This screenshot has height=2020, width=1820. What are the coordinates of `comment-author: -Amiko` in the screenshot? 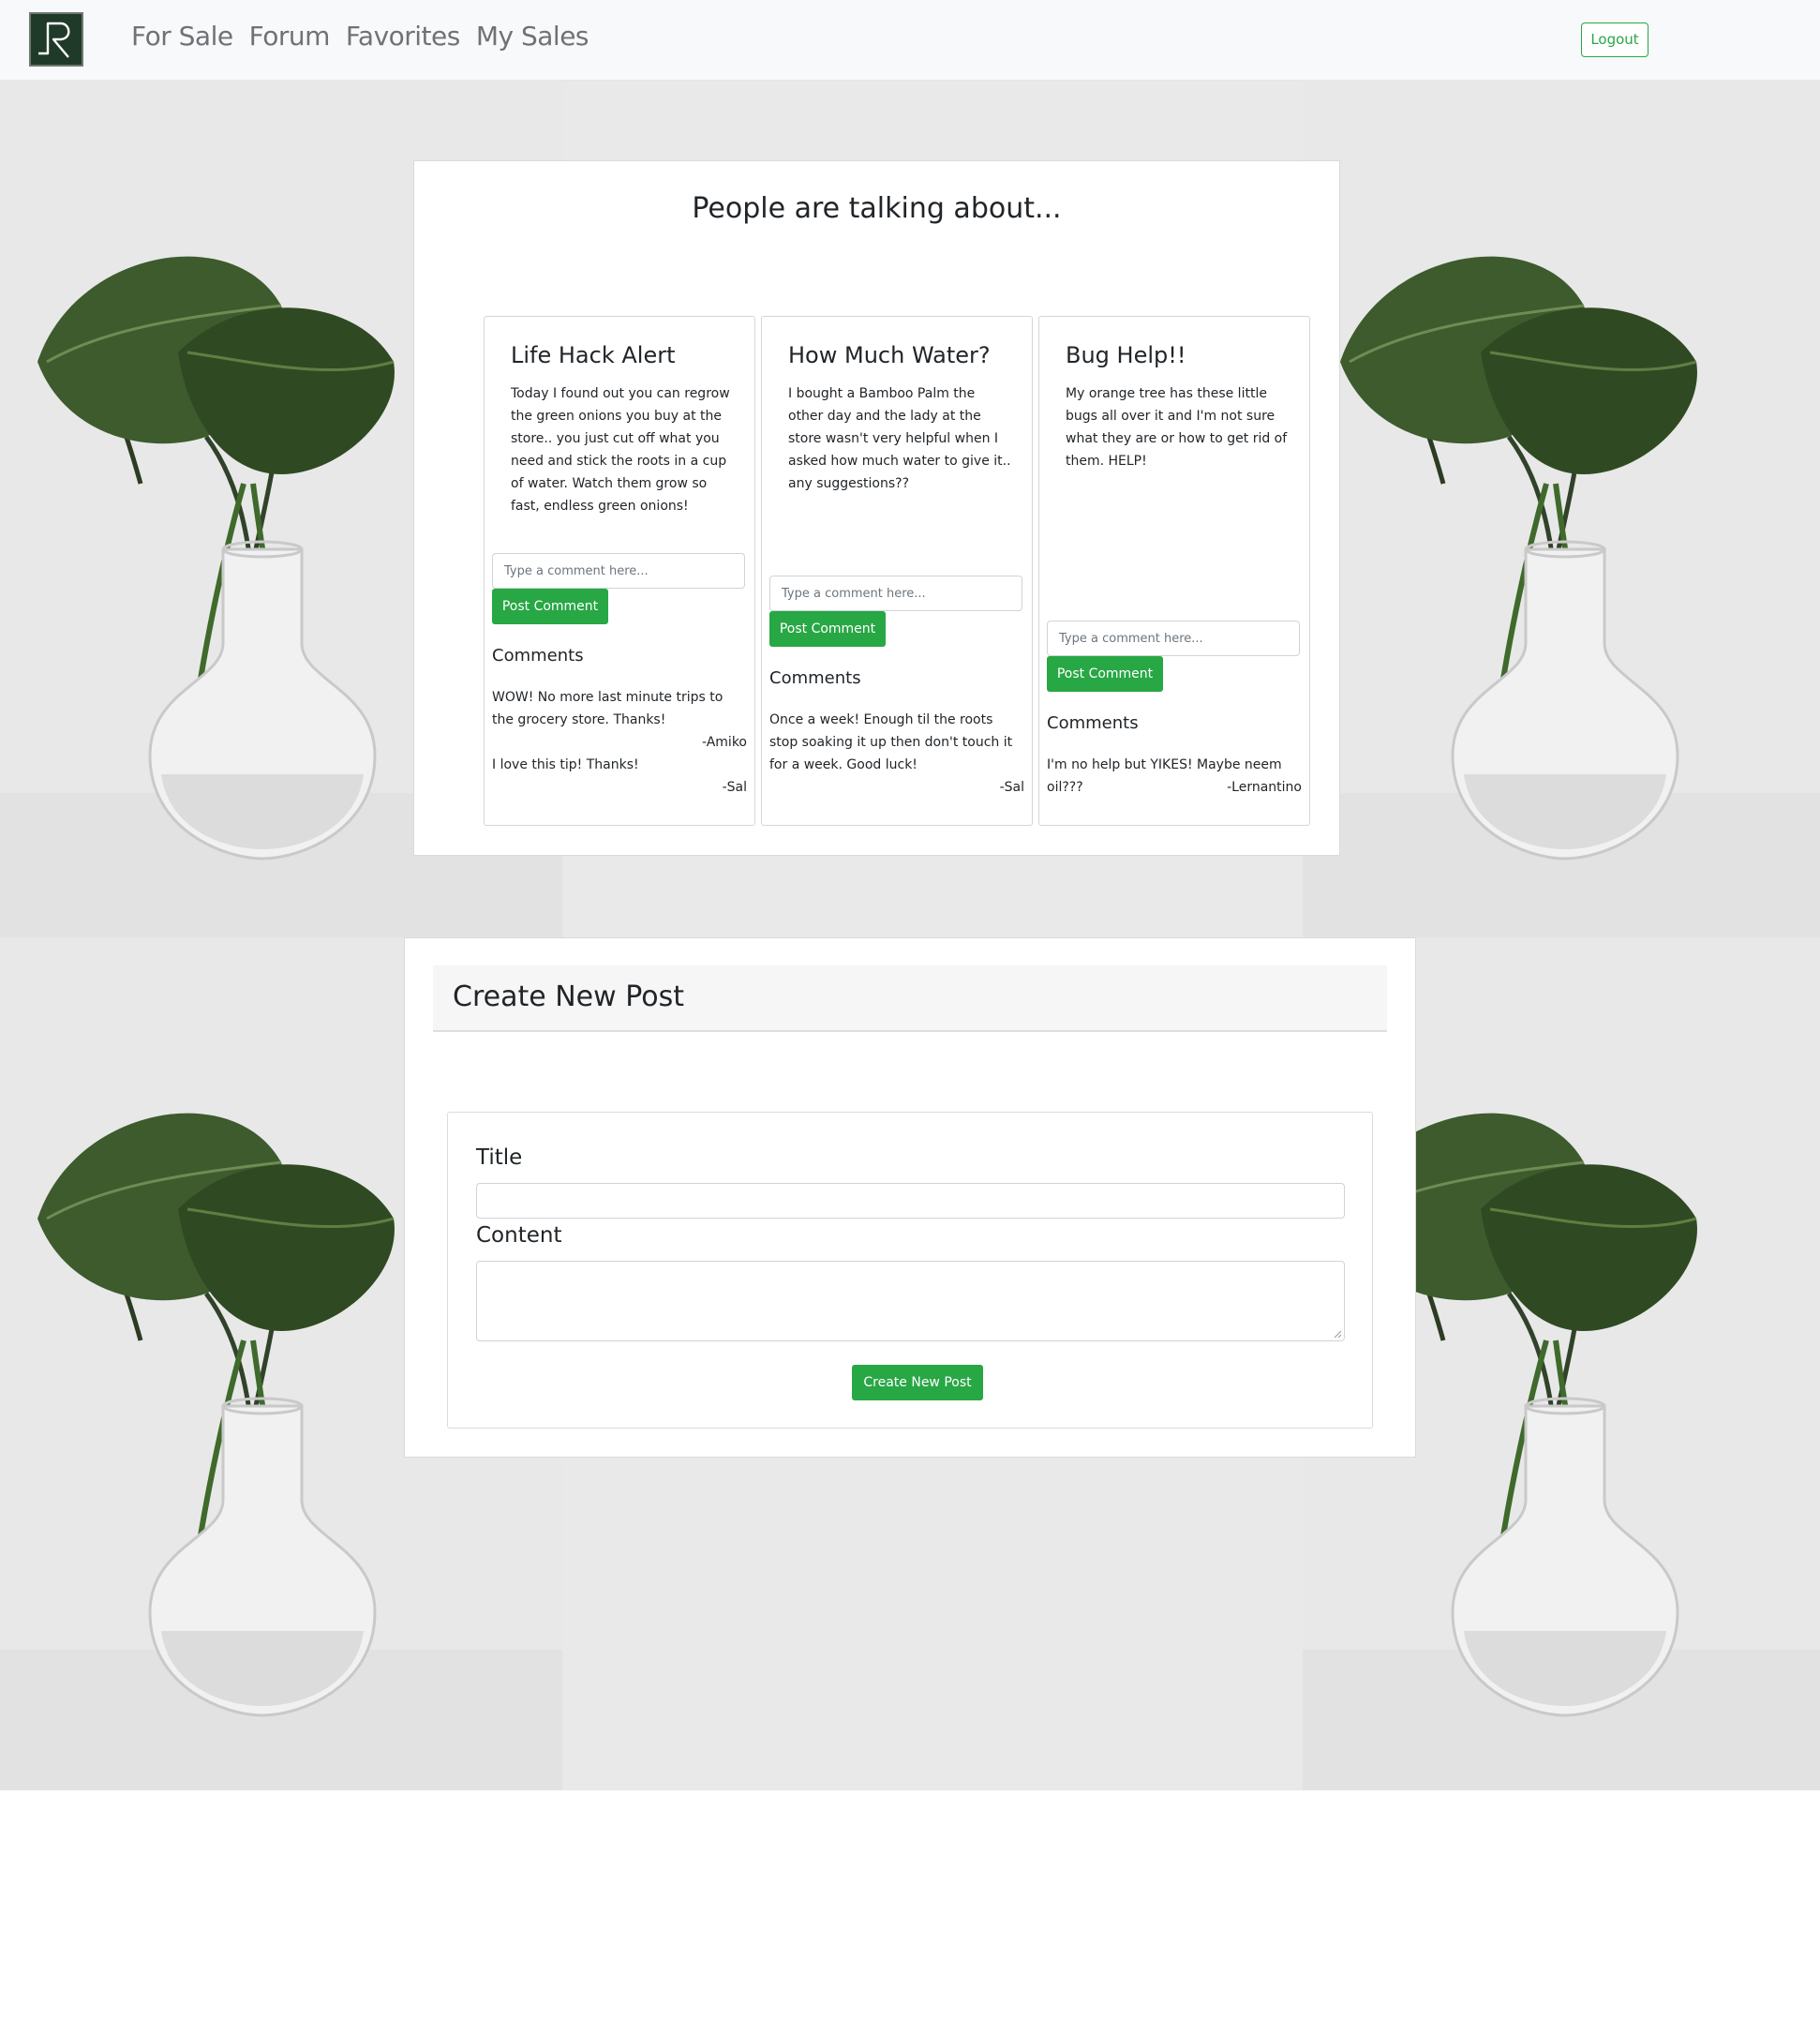 It's located at (724, 743).